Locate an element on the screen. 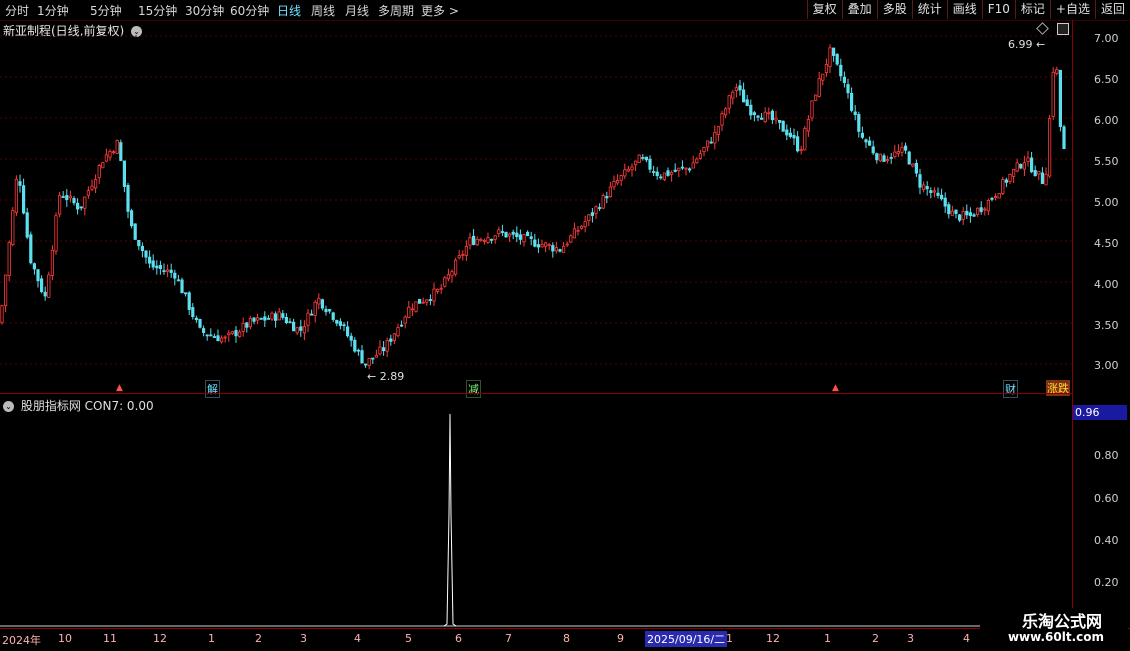  draw-line-button: 画线 is located at coordinates (964, 9).